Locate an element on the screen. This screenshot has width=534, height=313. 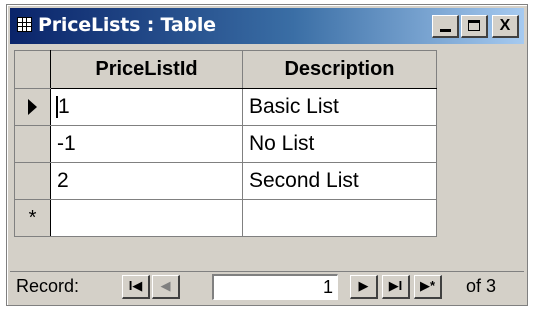
cell-value: 1 is located at coordinates (64, 106).